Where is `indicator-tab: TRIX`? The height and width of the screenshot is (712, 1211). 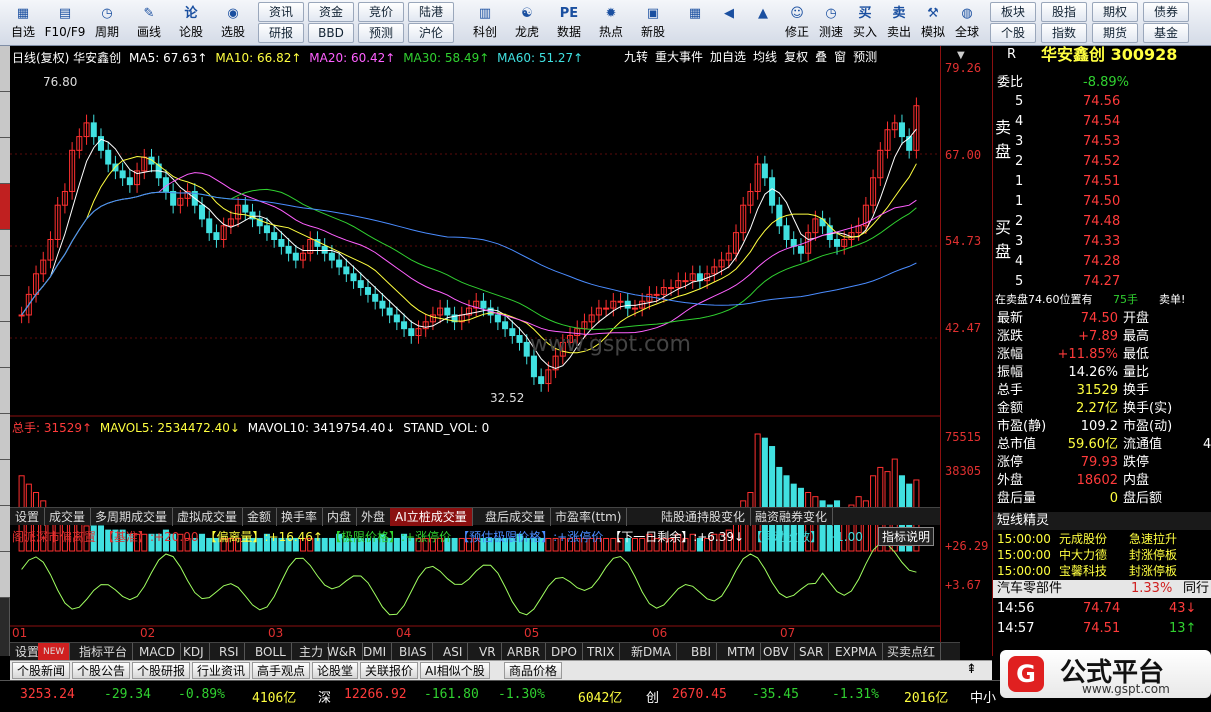
indicator-tab: TRIX is located at coordinates (601, 652).